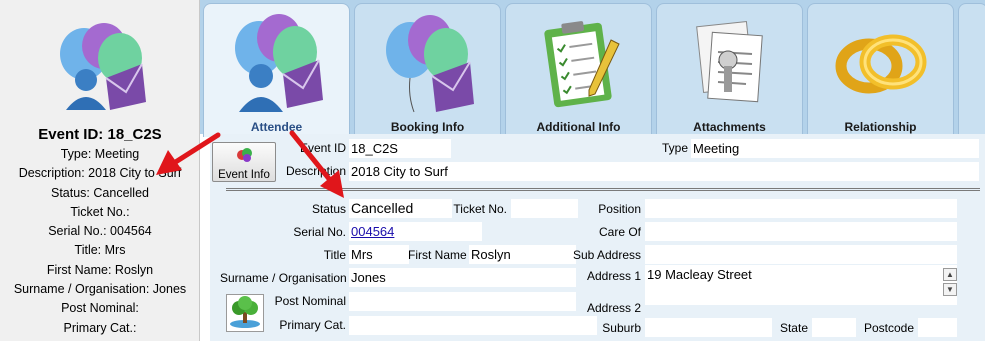 Image resolution: width=985 pixels, height=341 pixels. I want to click on summary-surname: Surname / Organisation: Jones, so click(100, 289).